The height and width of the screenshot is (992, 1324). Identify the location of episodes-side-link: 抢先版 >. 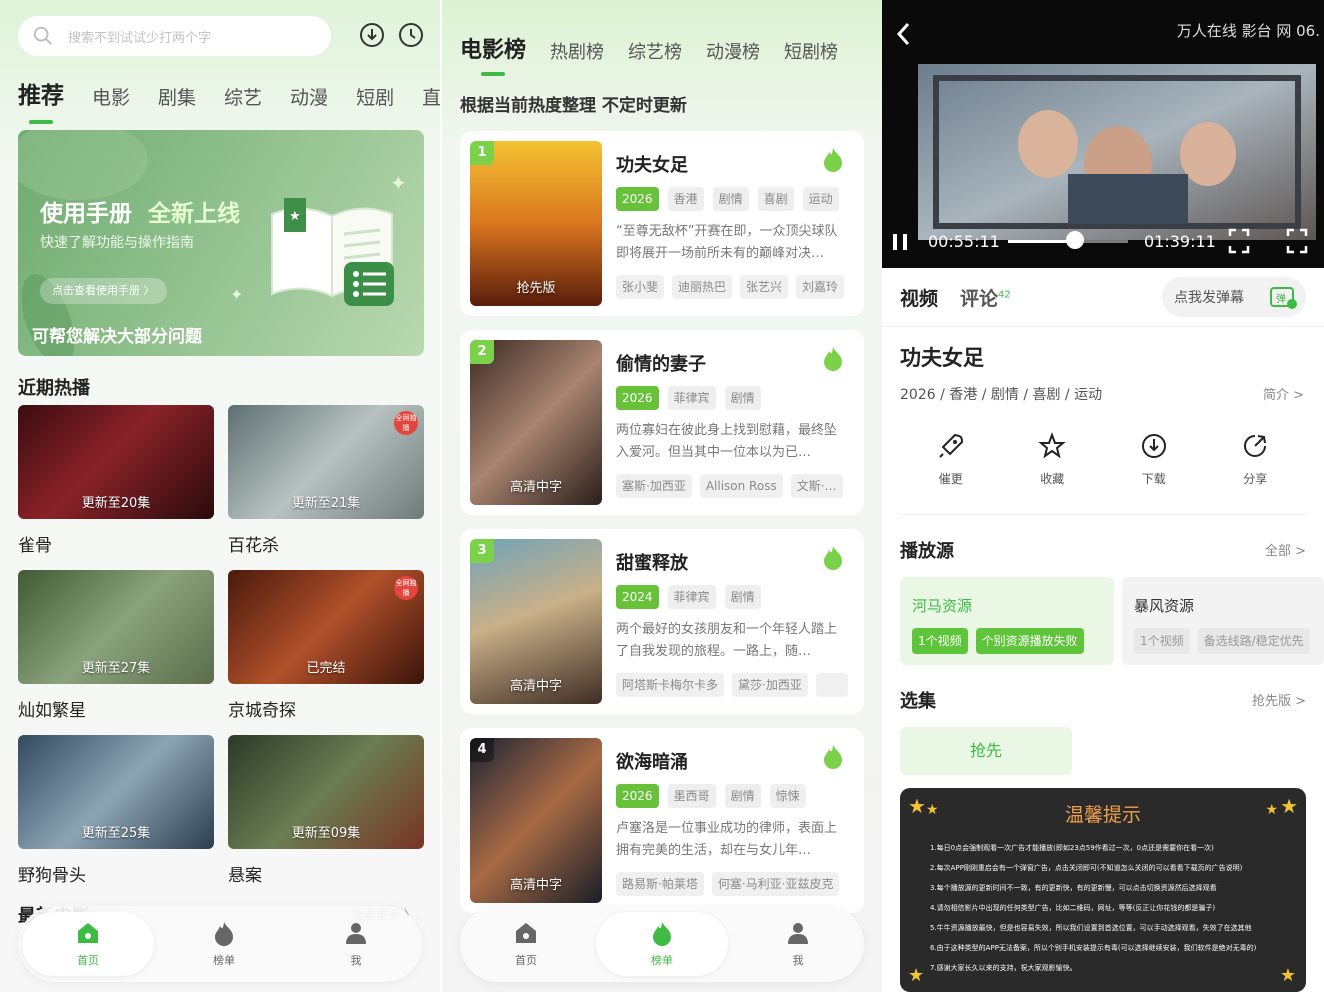
(1279, 699).